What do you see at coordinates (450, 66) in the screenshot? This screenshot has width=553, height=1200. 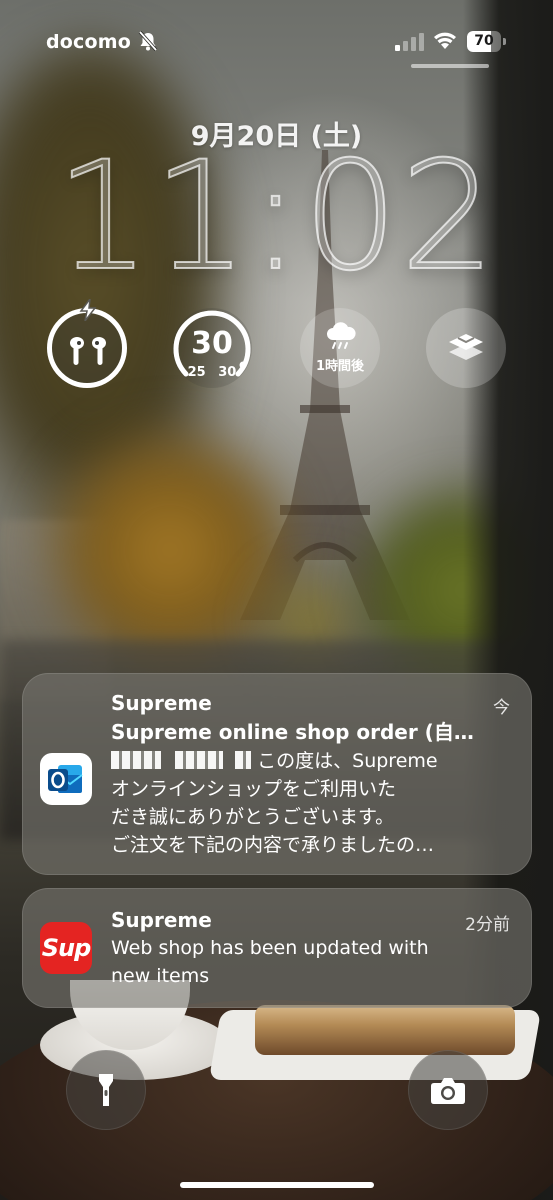 I see `control-center-indicator` at bounding box center [450, 66].